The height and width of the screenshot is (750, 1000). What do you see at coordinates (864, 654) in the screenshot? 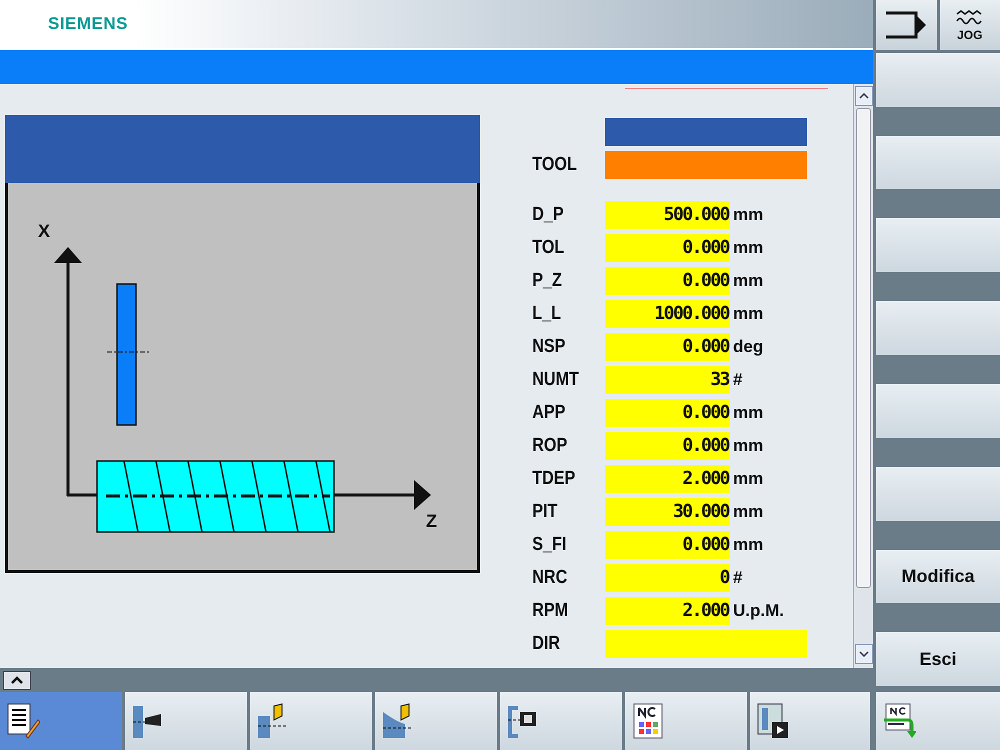
I see `scroll-down-icon` at bounding box center [864, 654].